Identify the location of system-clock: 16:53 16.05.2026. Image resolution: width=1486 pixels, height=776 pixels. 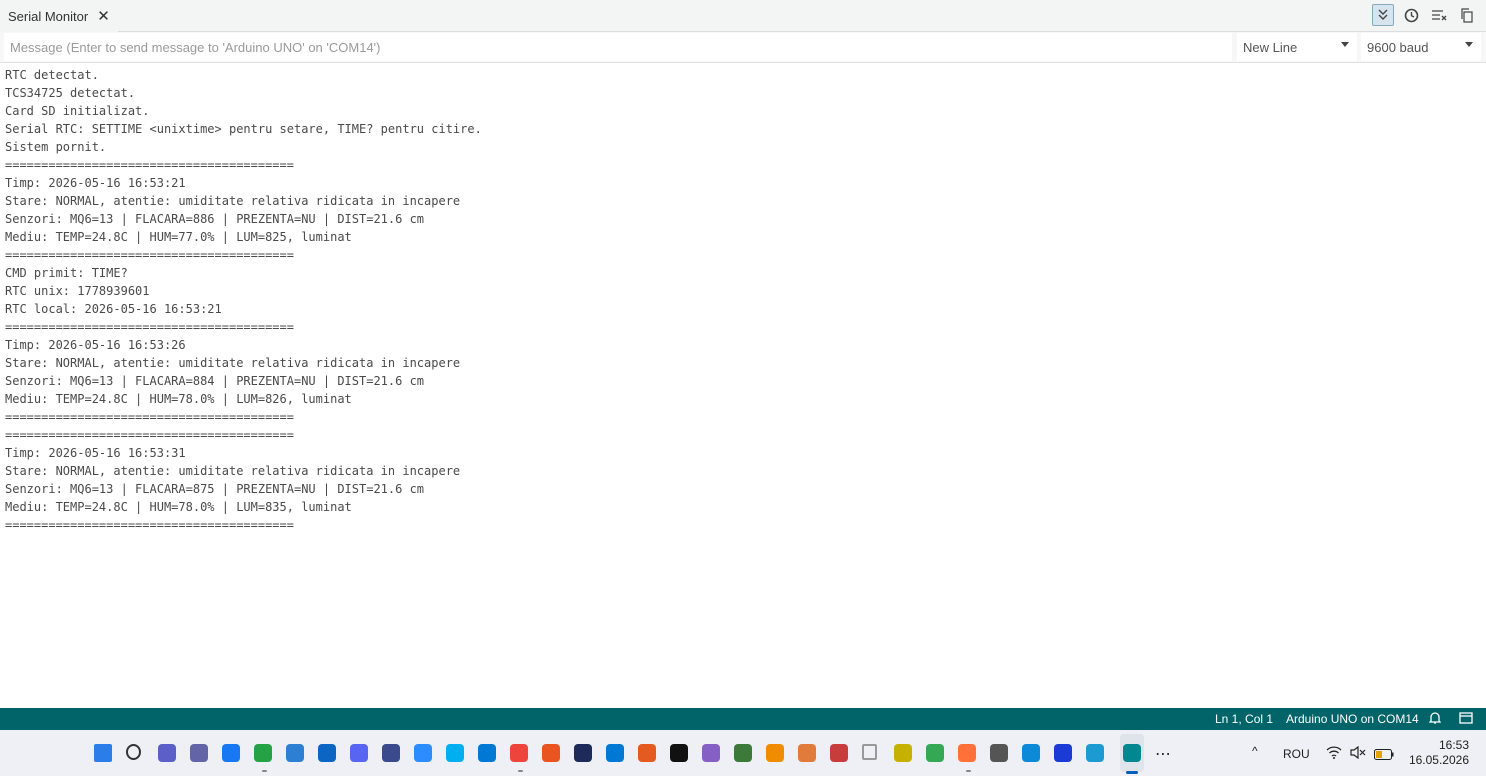
(1439, 753).